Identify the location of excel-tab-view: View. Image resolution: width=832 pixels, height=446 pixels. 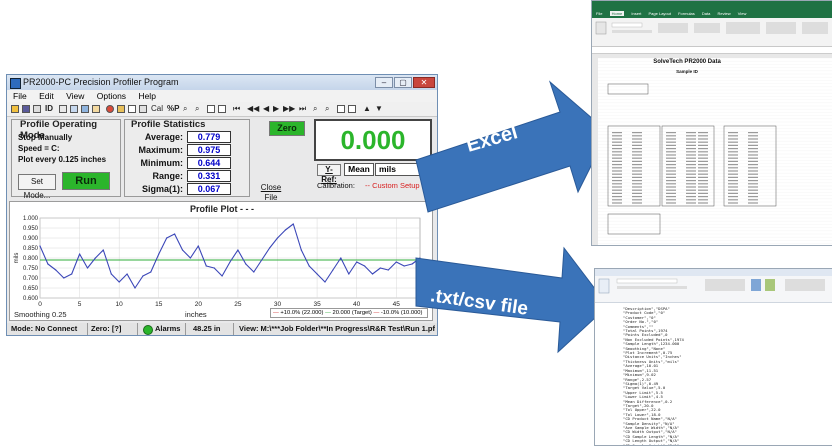
(742, 13).